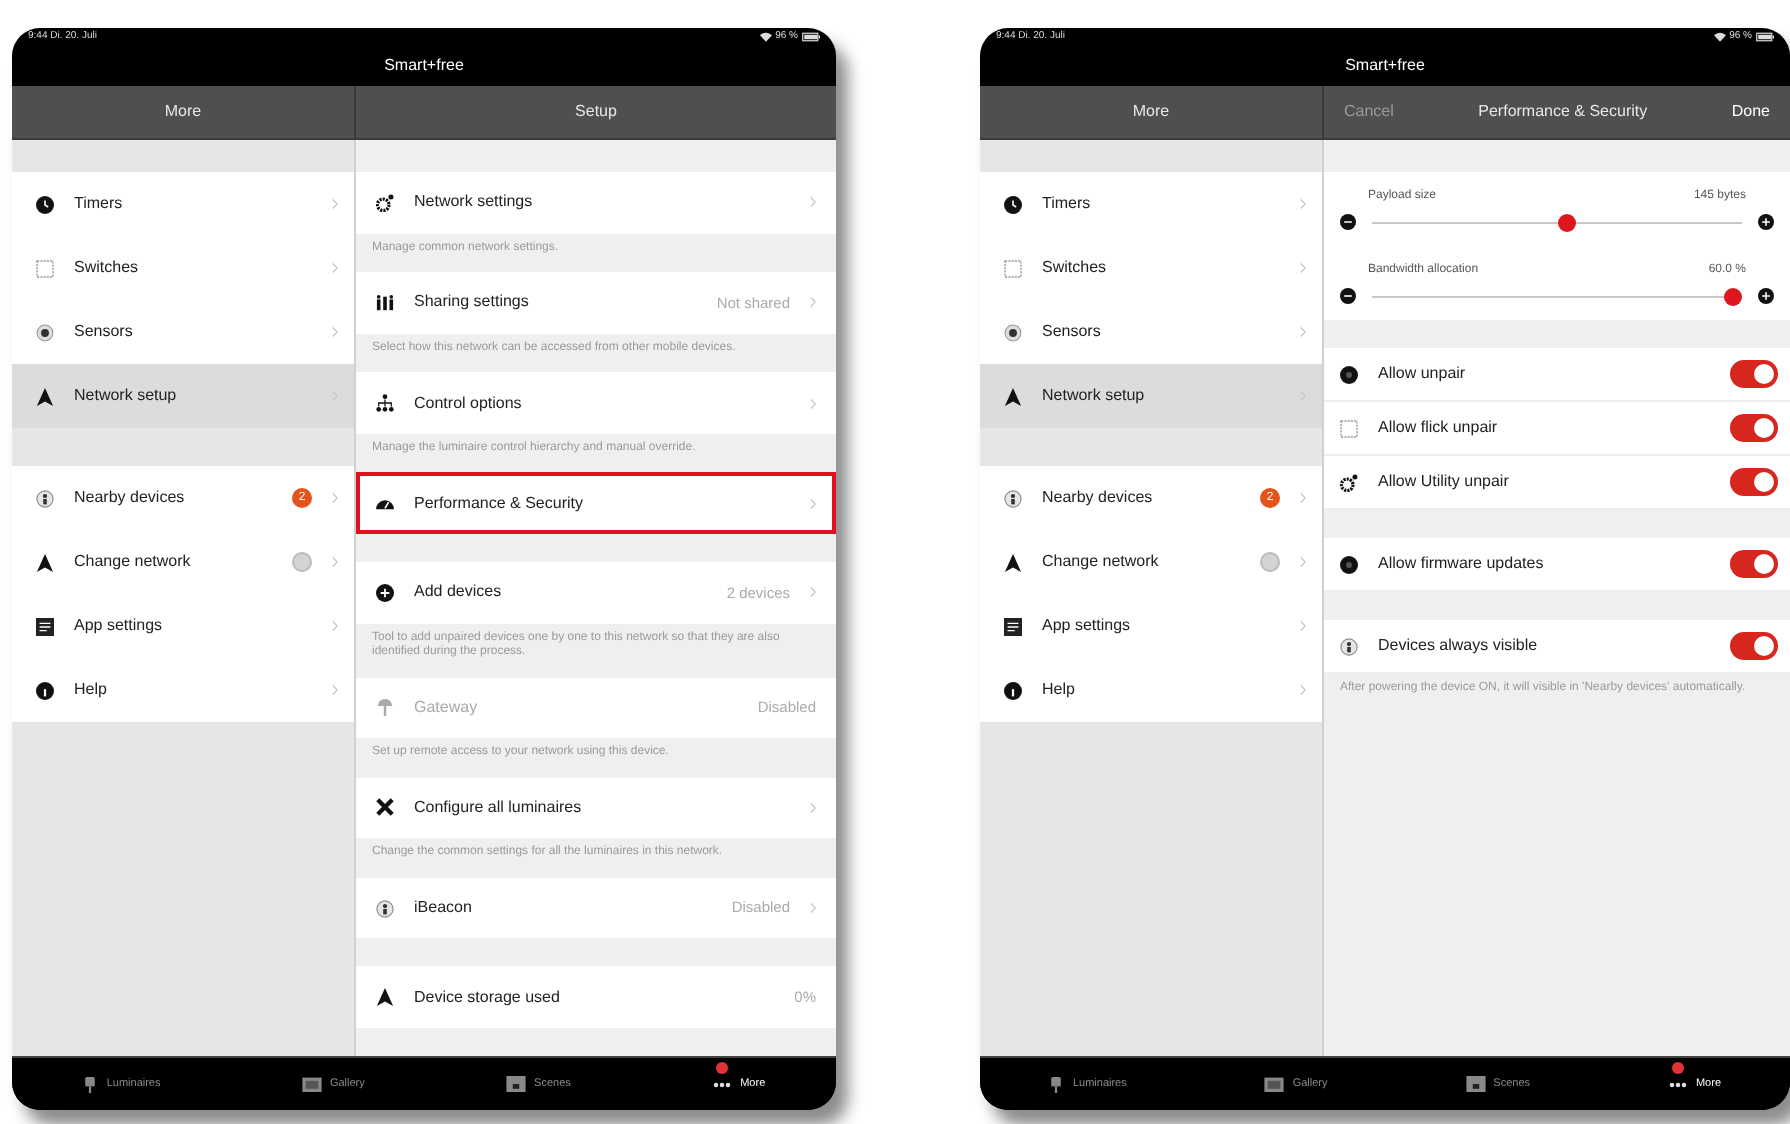 This screenshot has width=1790, height=1124. What do you see at coordinates (499, 503) in the screenshot?
I see `setting-label: Performance & Security` at bounding box center [499, 503].